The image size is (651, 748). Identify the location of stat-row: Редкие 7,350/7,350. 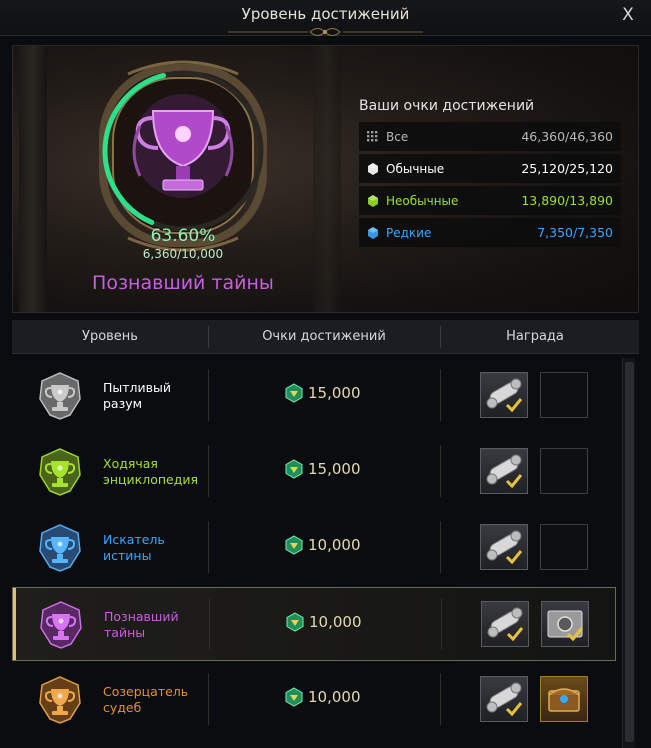
(490, 232).